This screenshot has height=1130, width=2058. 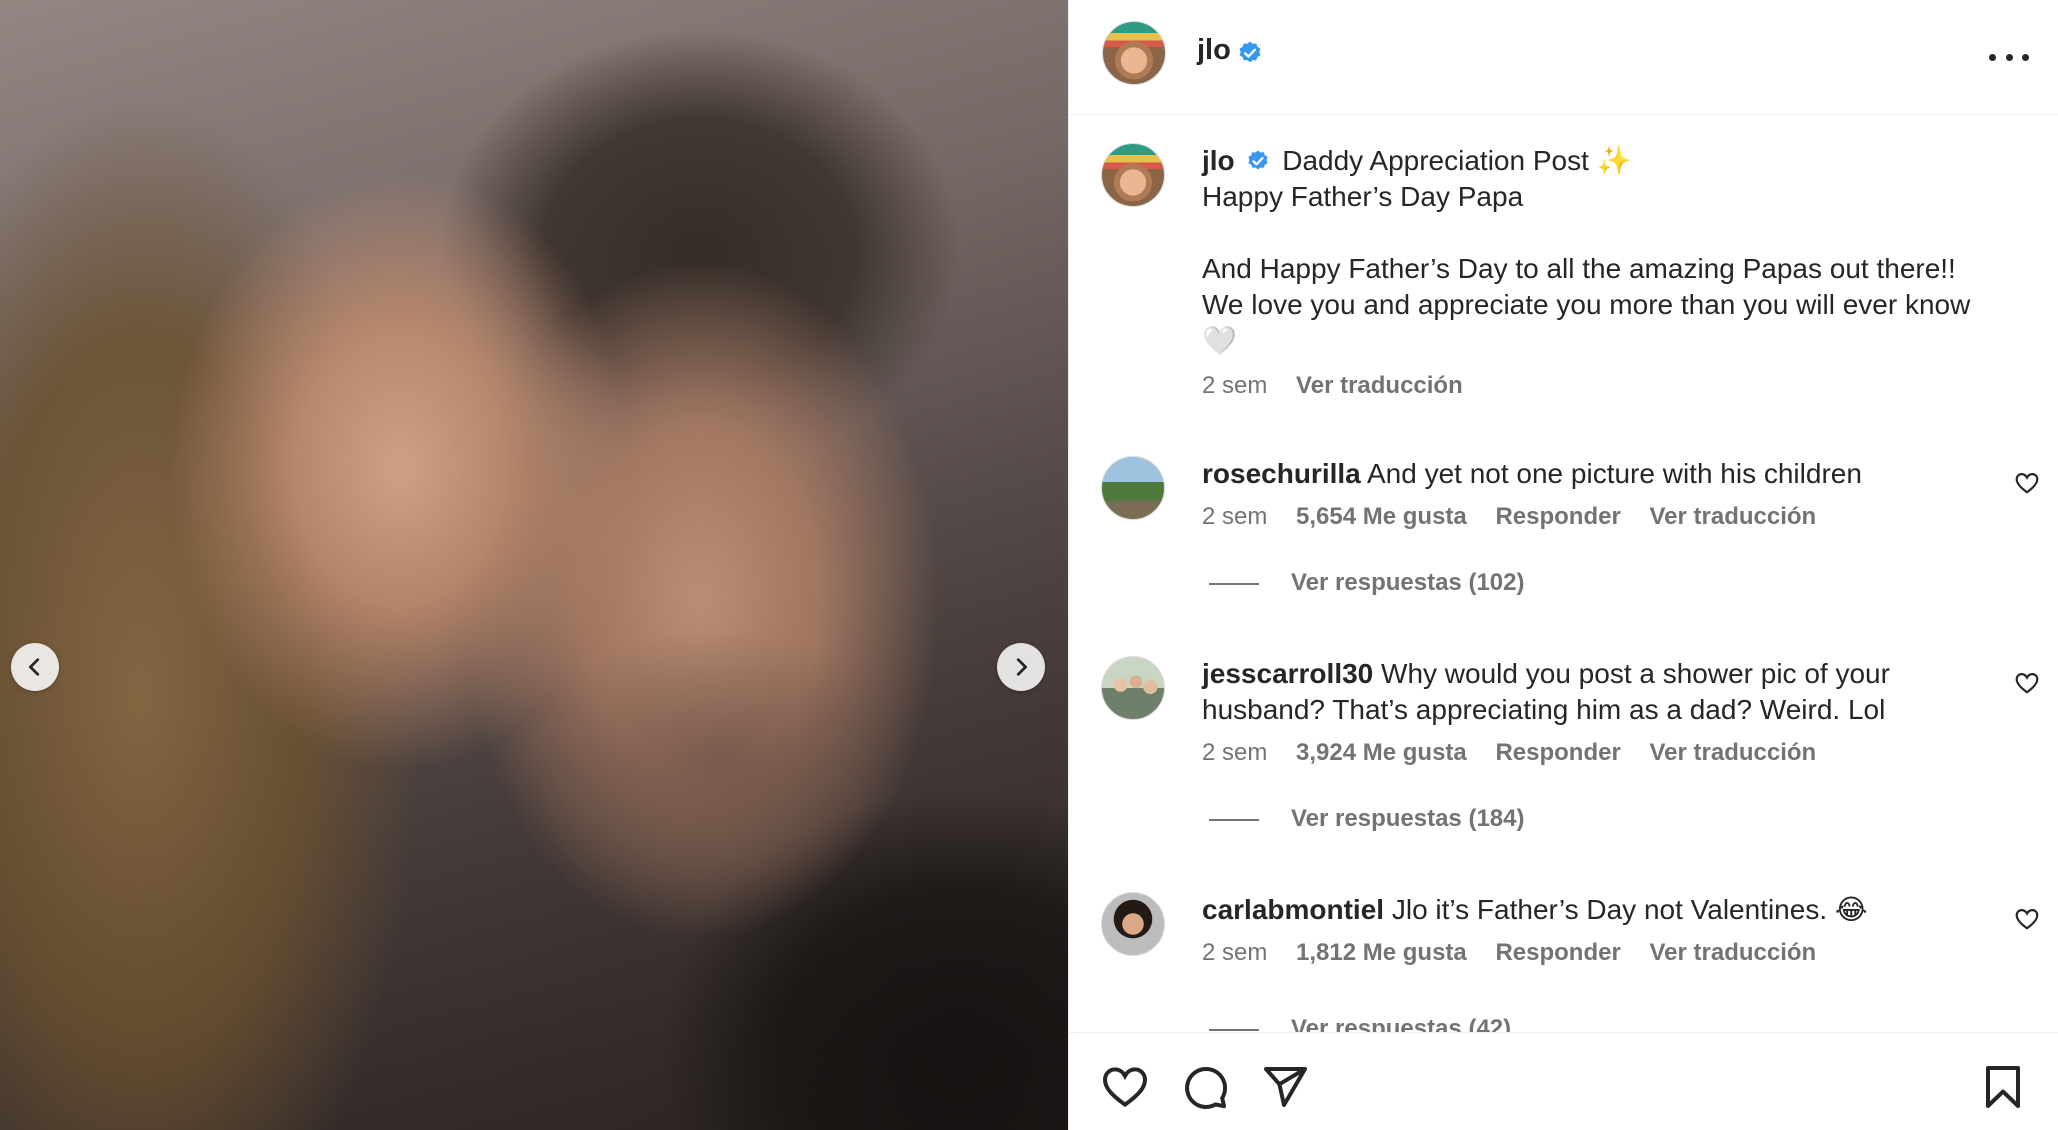 What do you see at coordinates (1214, 50) in the screenshot?
I see `author-username: jlo` at bounding box center [1214, 50].